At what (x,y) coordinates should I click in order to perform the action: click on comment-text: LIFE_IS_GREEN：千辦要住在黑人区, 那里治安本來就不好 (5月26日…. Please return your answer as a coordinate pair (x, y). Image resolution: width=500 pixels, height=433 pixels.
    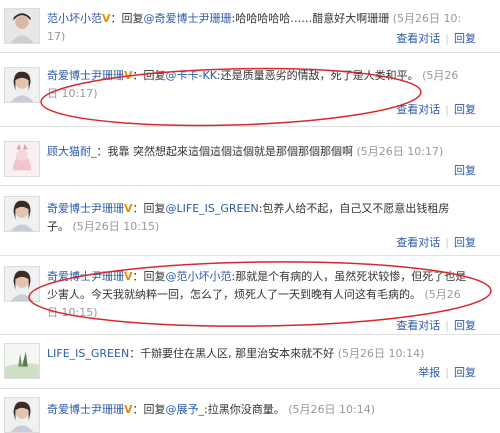
    Looking at the image, I should click on (257, 354).